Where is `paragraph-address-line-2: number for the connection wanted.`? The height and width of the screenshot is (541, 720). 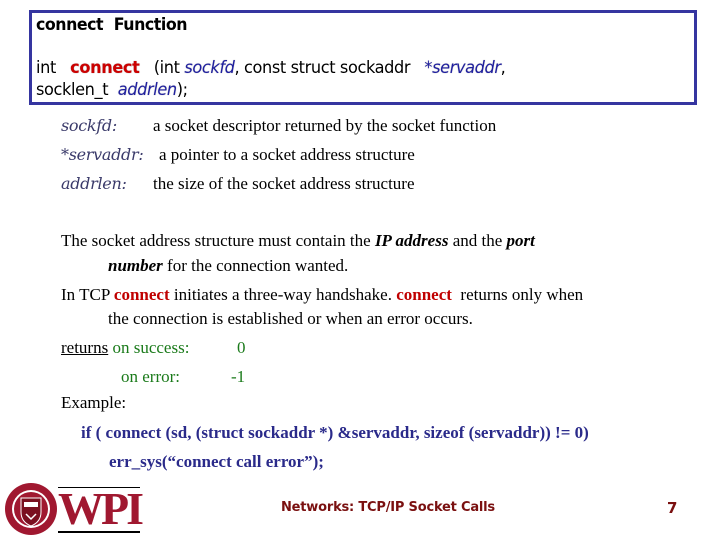 paragraph-address-line-2: number for the connection wanted. is located at coordinates (228, 266).